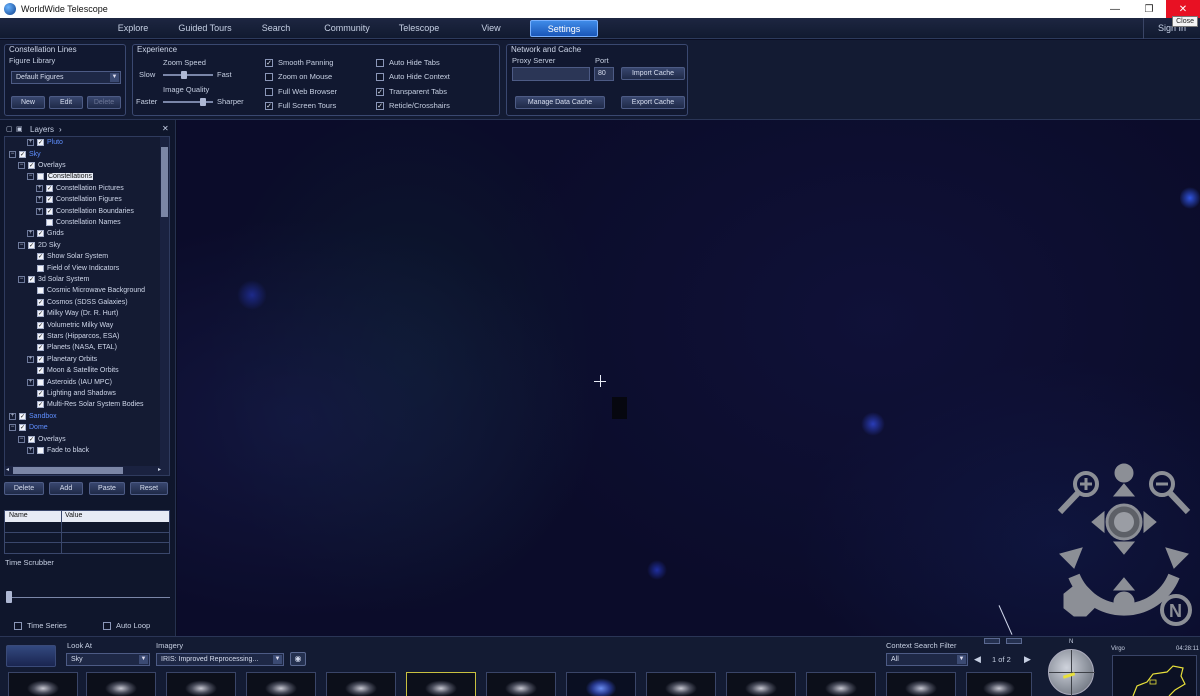 Image resolution: width=1200 pixels, height=696 pixels. I want to click on layers-menu-icon: ▣, so click(19, 129).